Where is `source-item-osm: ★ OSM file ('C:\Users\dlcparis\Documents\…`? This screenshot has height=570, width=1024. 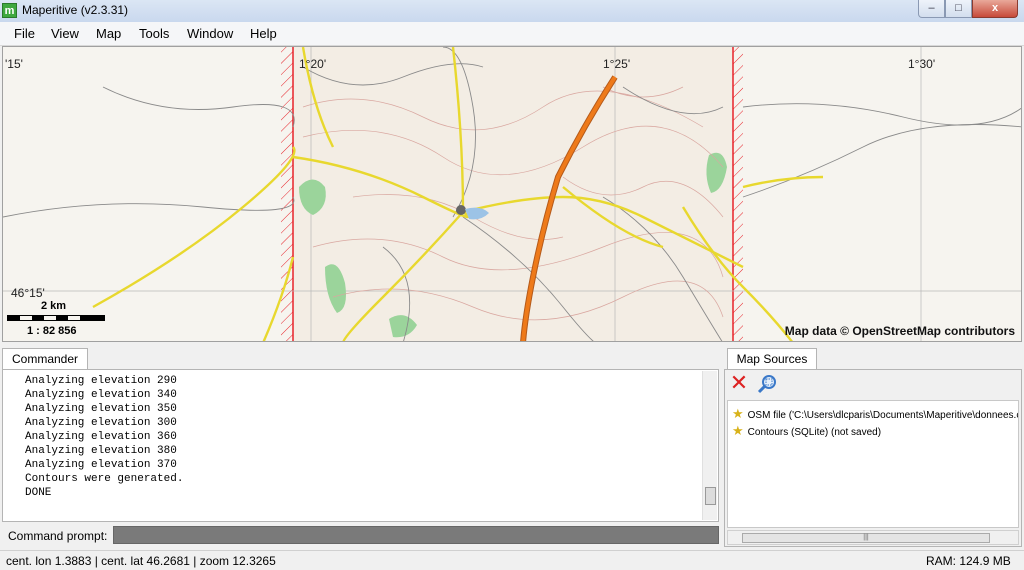
source-item-osm: ★ OSM file ('C:\Users\dlcparis\Documents\… is located at coordinates (875, 414).